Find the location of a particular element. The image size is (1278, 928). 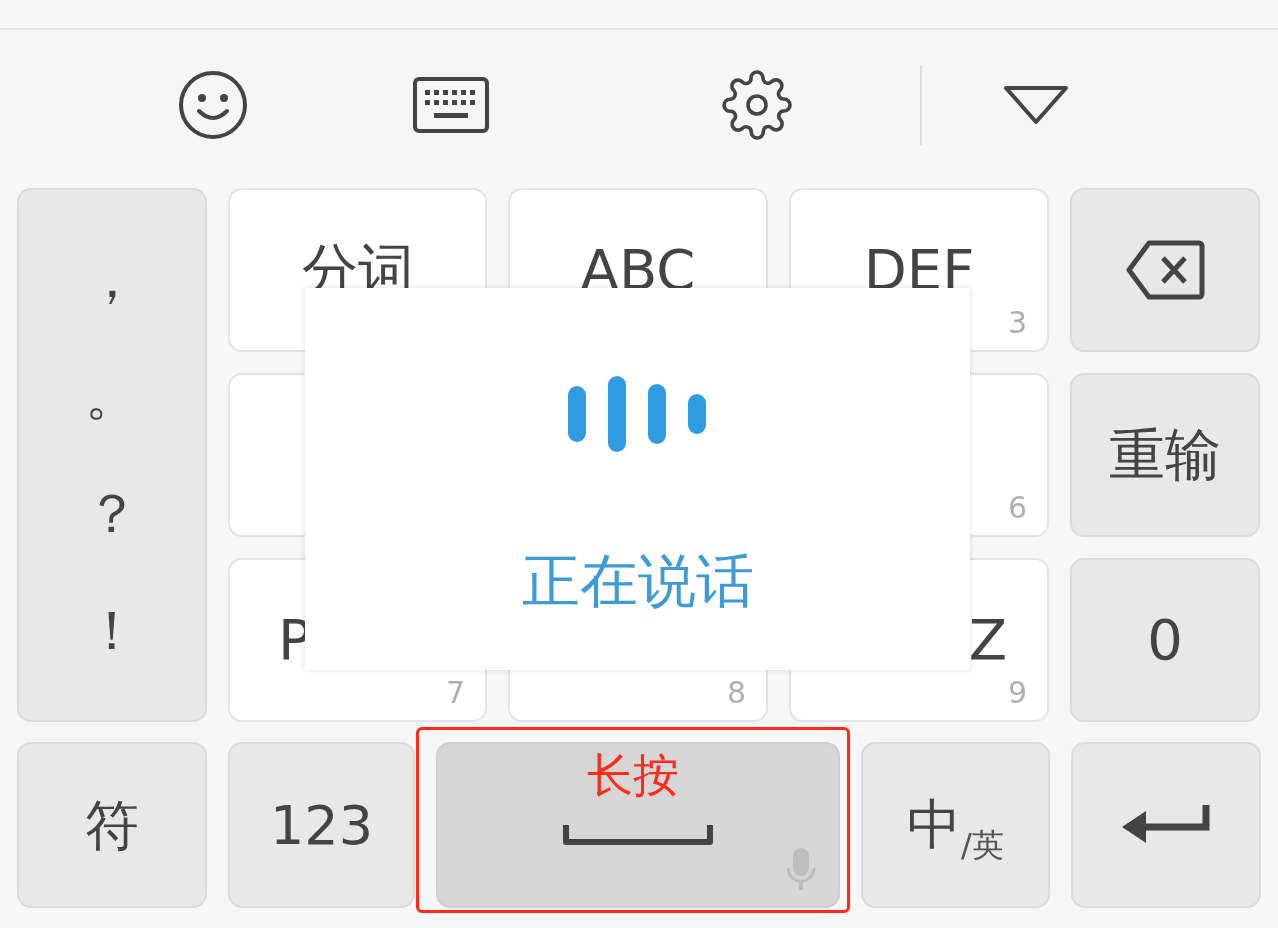

enter-key is located at coordinates (1166, 825).